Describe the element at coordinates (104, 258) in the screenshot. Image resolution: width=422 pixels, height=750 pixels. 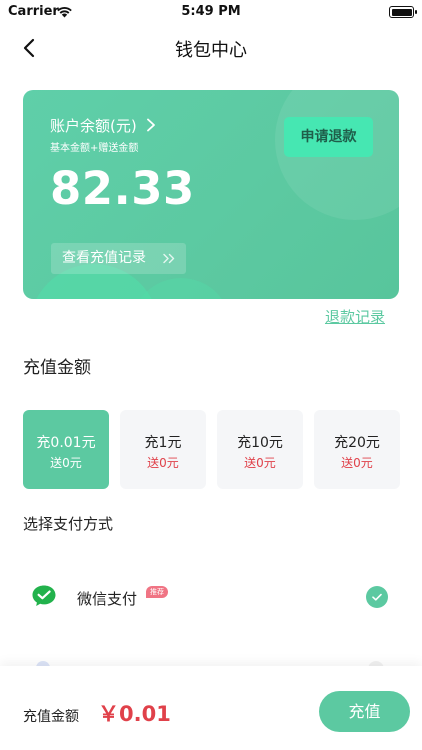
I see `view-recharge-records-label: 查看充值记录` at that location.